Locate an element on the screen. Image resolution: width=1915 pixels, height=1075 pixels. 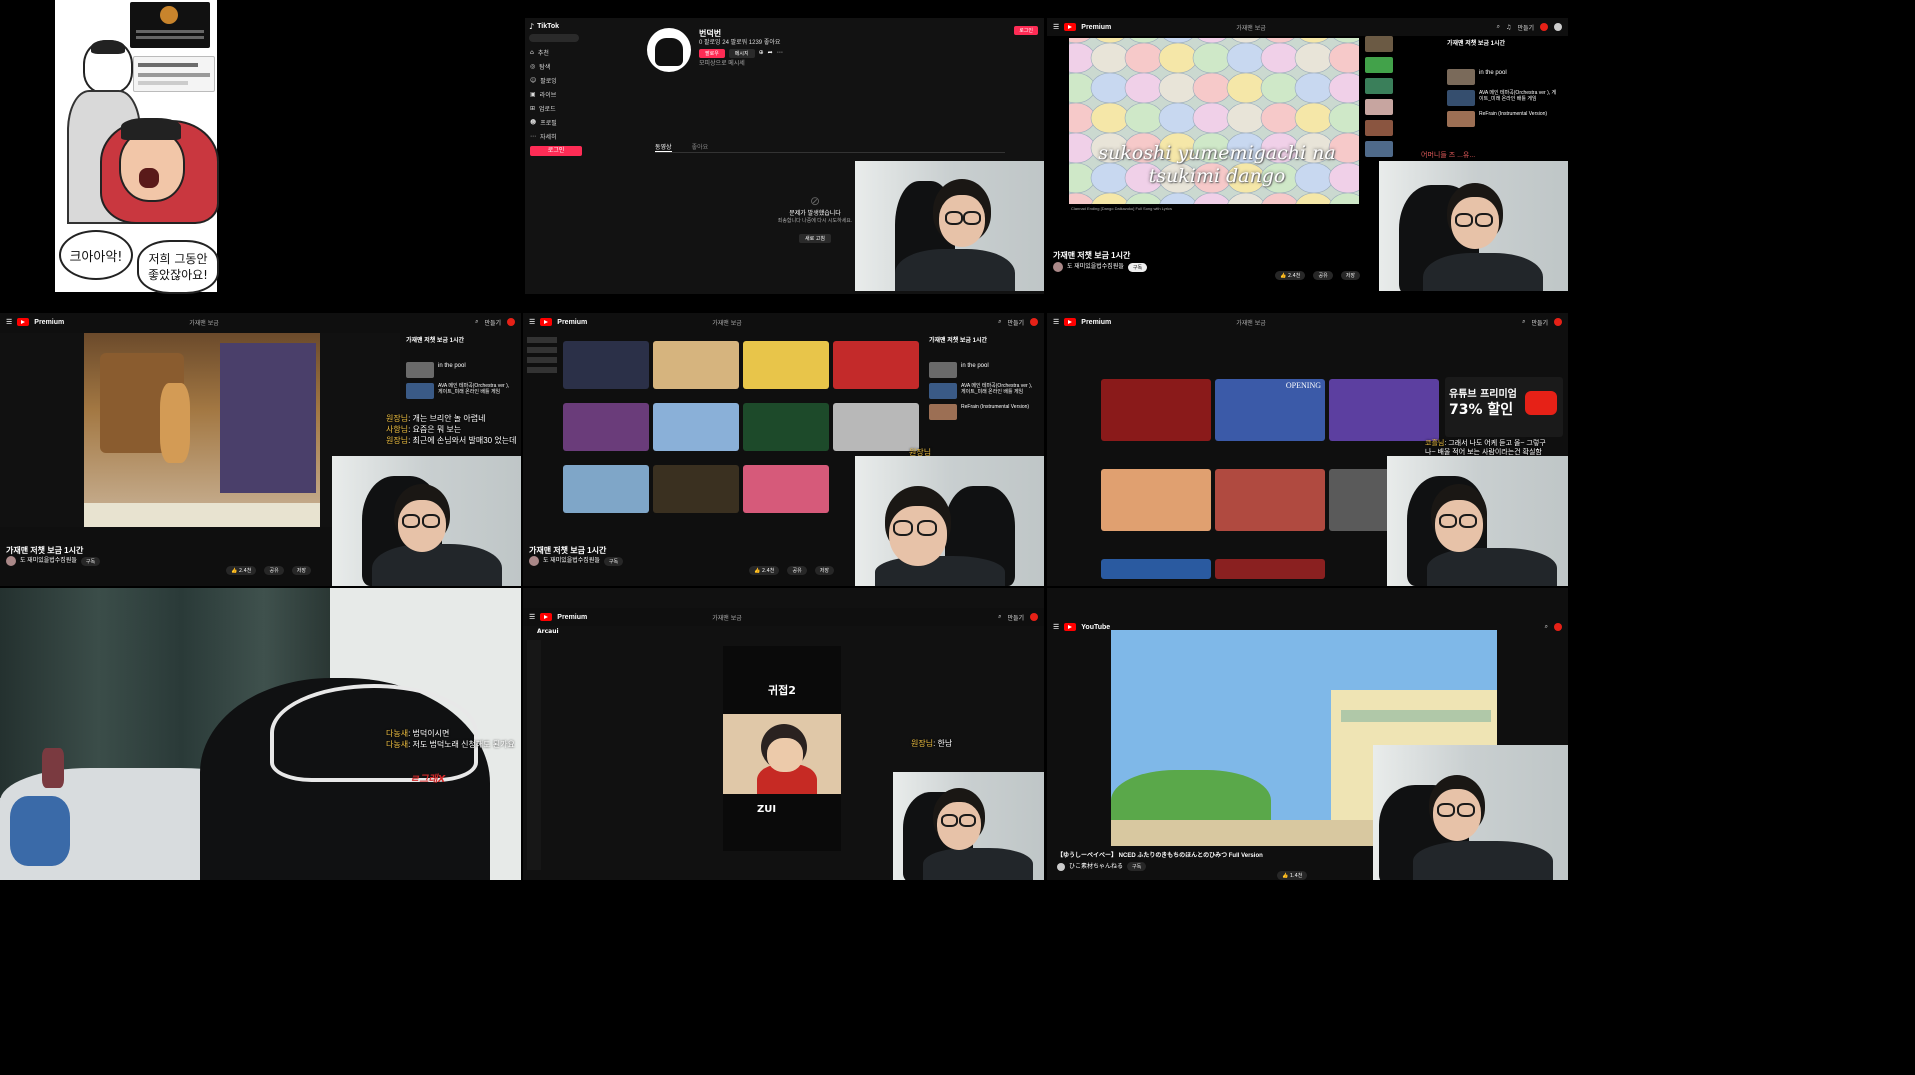
tiktok-follow-button: 팔로우 is located at coordinates (712, 53).